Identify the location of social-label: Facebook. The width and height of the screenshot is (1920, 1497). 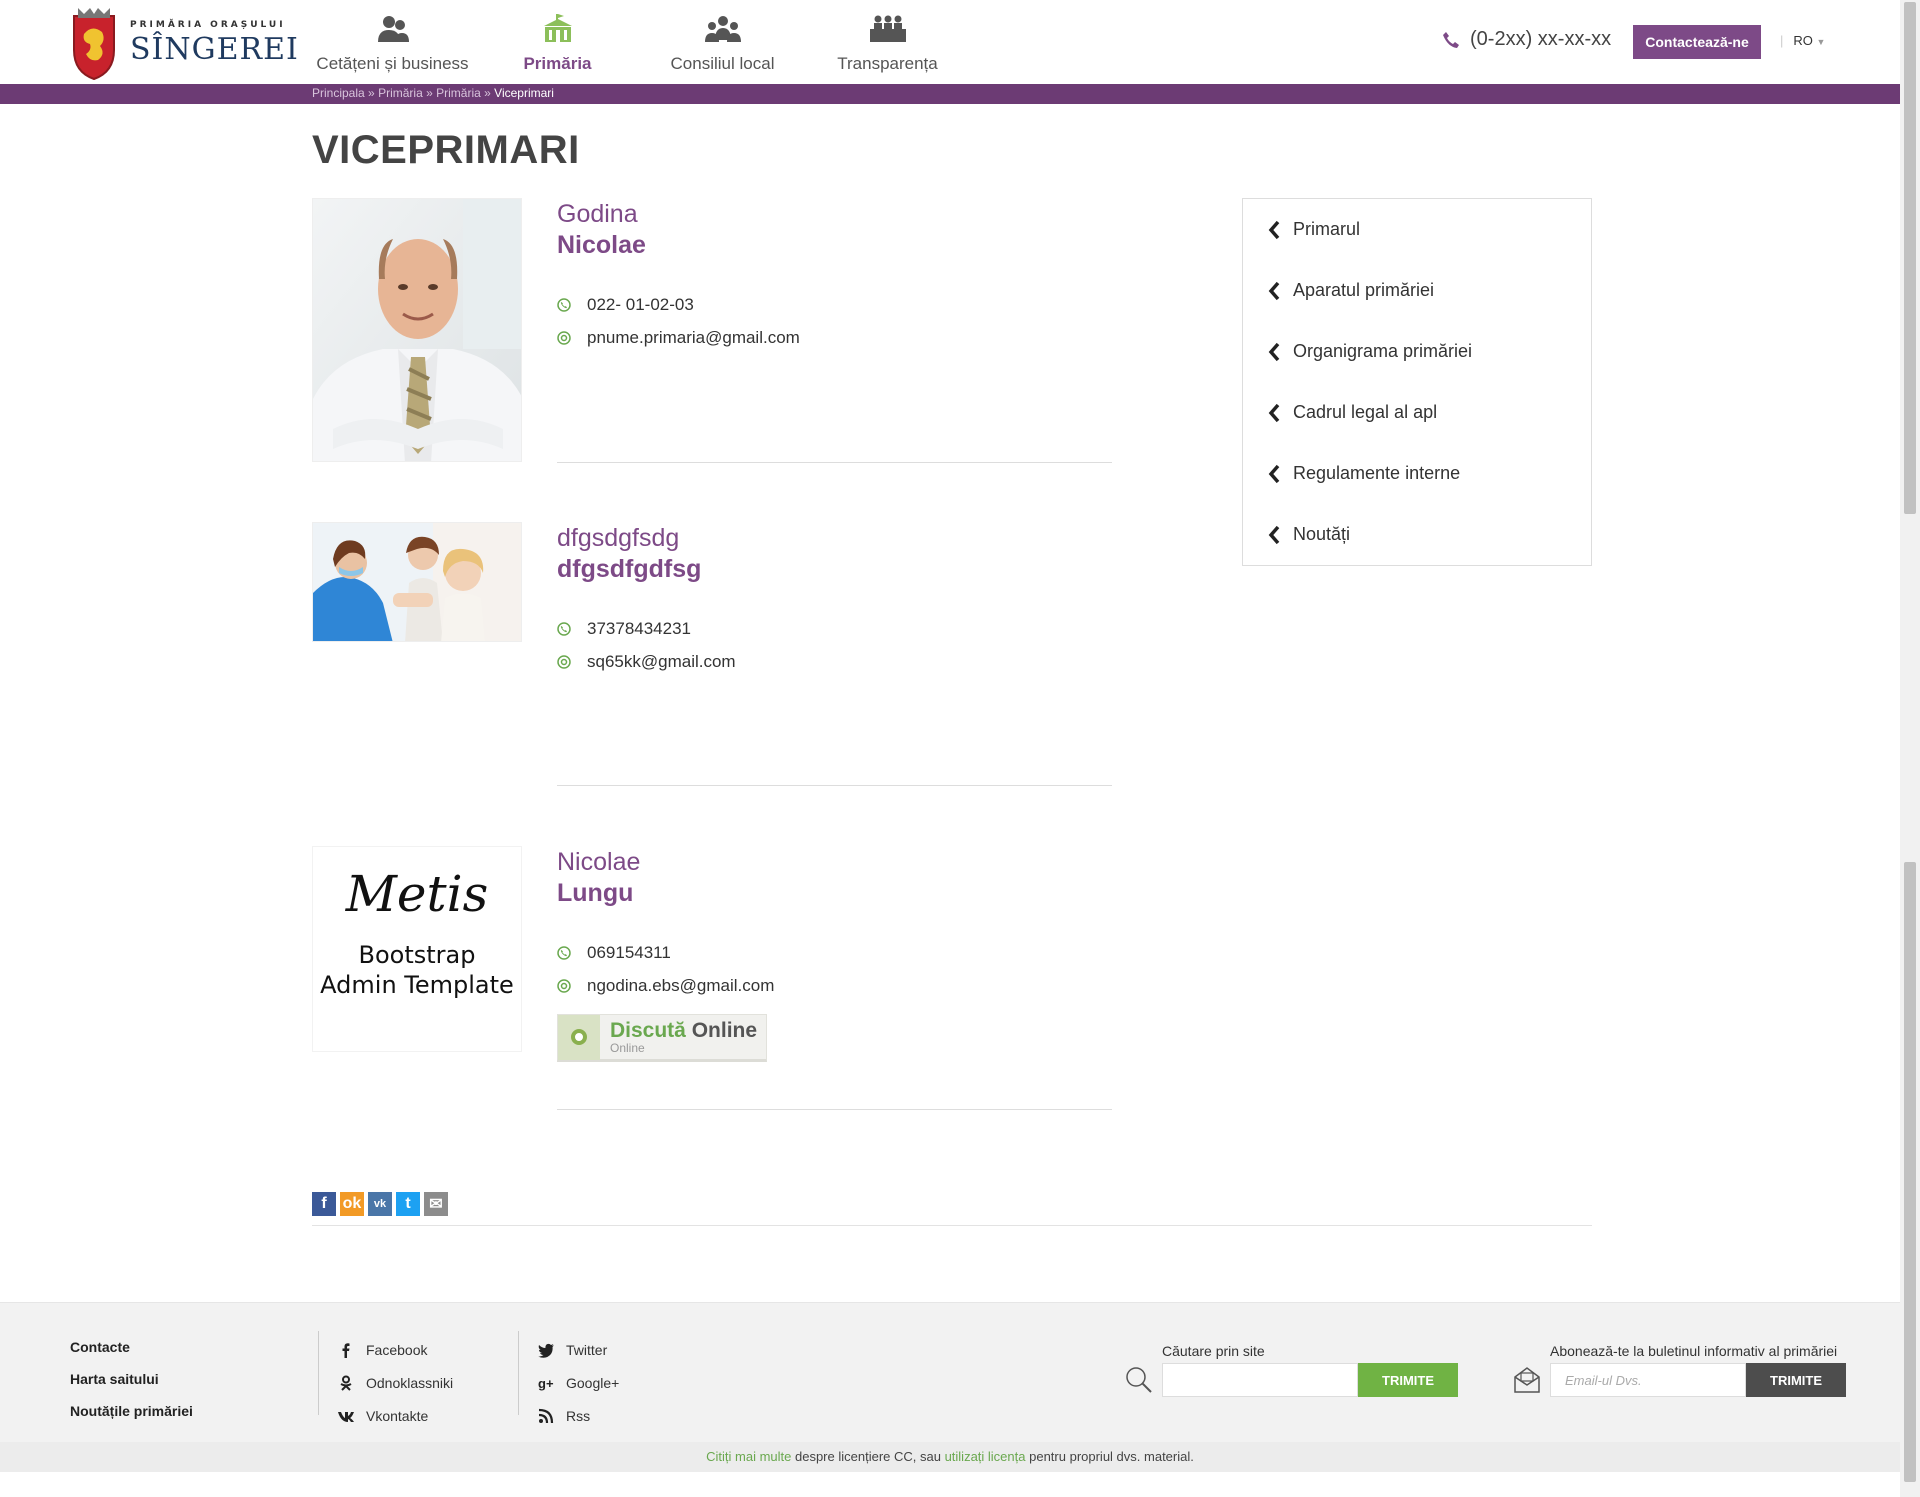
(397, 1349).